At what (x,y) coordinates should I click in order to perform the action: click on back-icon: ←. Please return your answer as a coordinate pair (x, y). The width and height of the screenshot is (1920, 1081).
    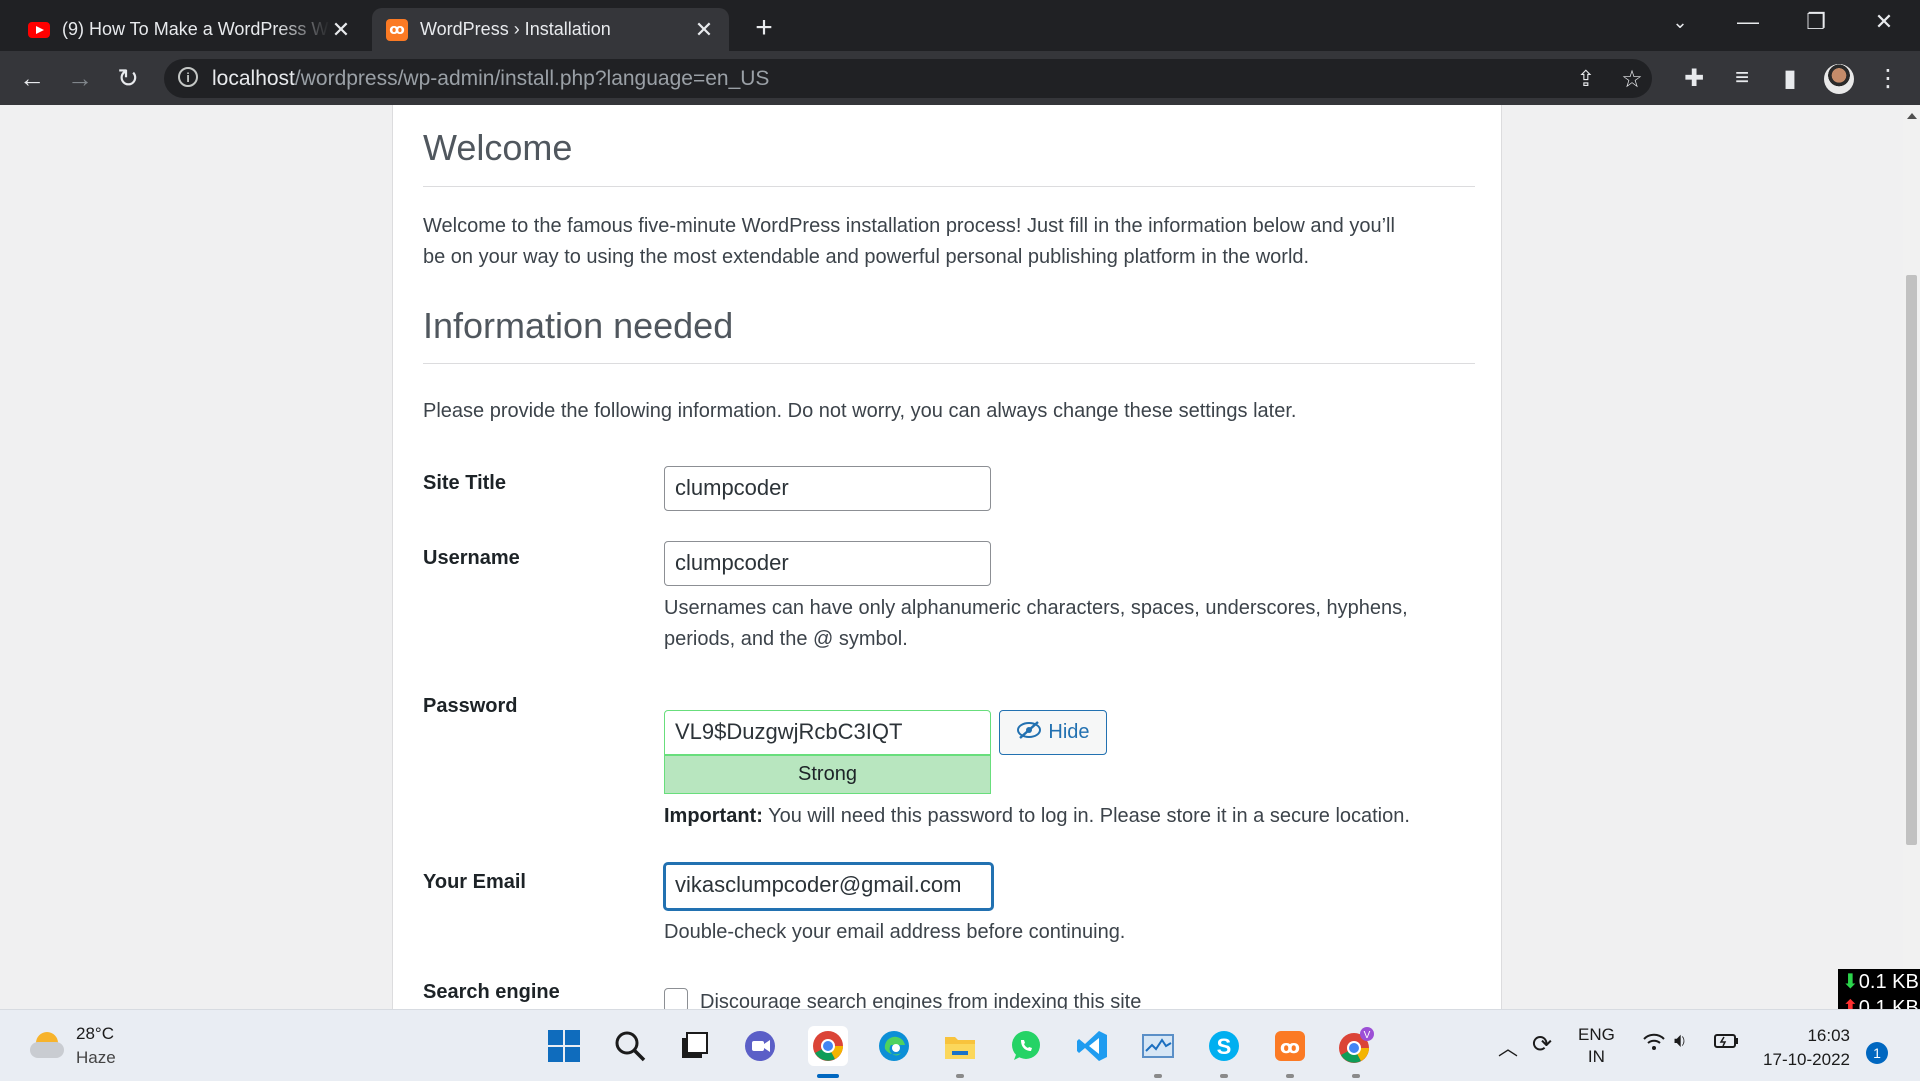
    Looking at the image, I should click on (32, 78).